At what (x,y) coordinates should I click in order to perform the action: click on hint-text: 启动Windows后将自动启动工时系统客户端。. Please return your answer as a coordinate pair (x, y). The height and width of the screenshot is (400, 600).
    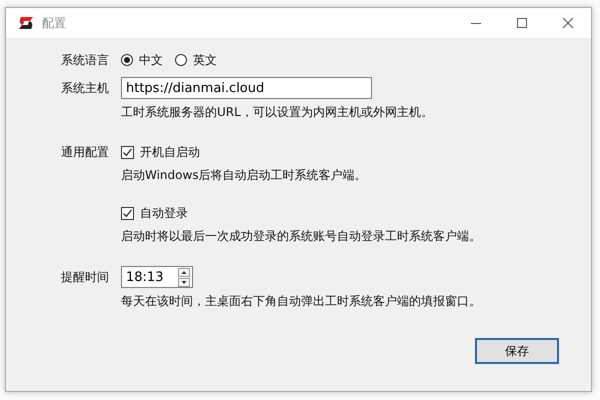
    Looking at the image, I should click on (244, 175).